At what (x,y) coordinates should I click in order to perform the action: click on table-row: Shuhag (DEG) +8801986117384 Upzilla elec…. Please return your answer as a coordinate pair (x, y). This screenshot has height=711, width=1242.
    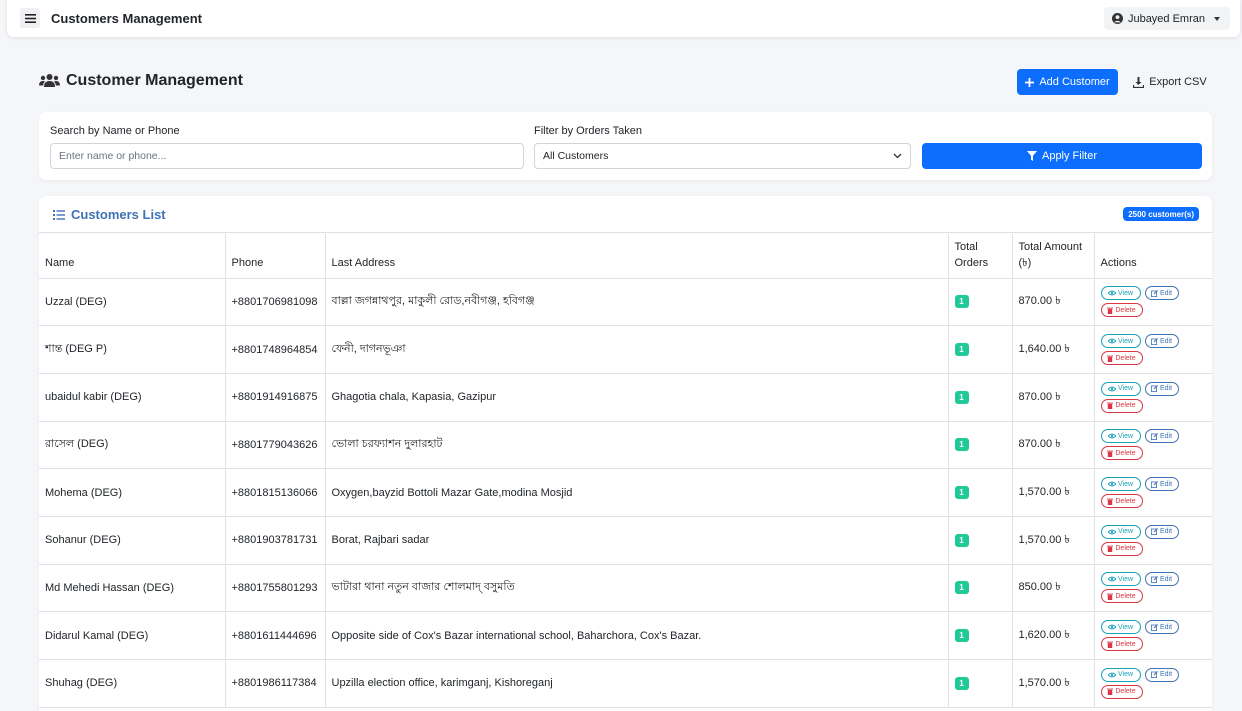
    Looking at the image, I should click on (625, 683).